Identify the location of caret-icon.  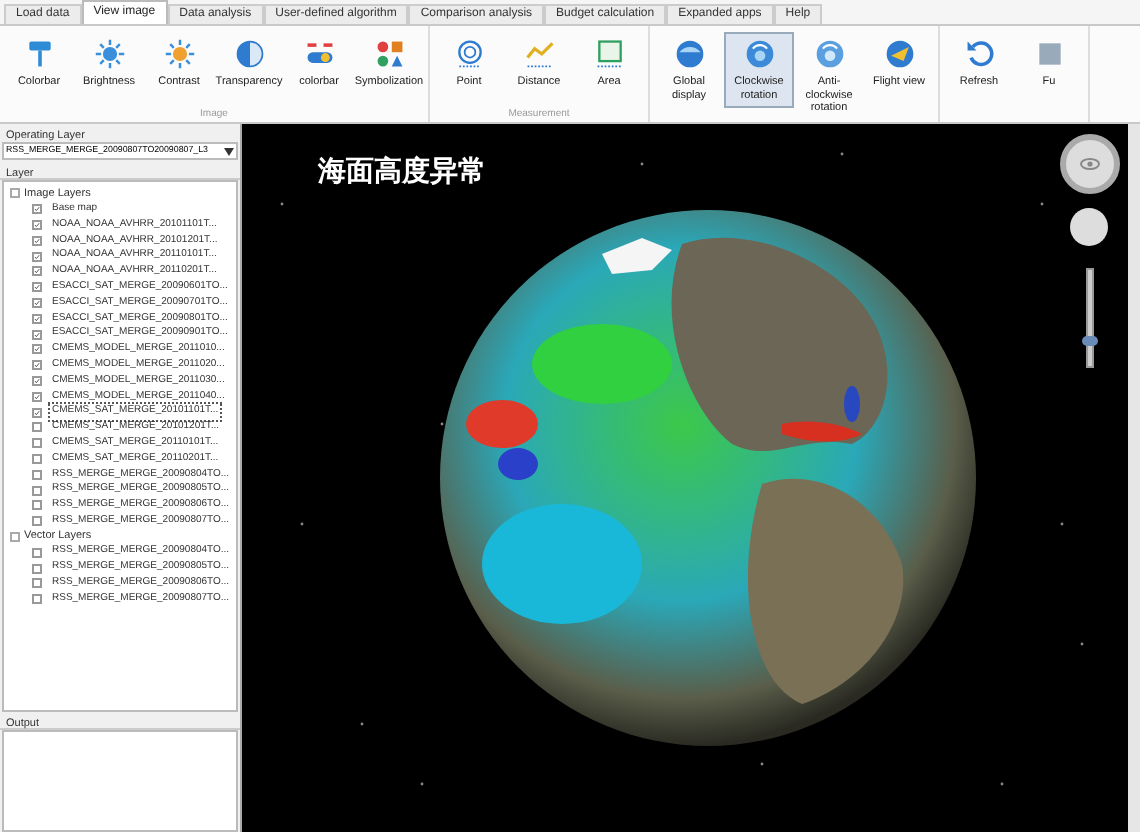
(229, 151).